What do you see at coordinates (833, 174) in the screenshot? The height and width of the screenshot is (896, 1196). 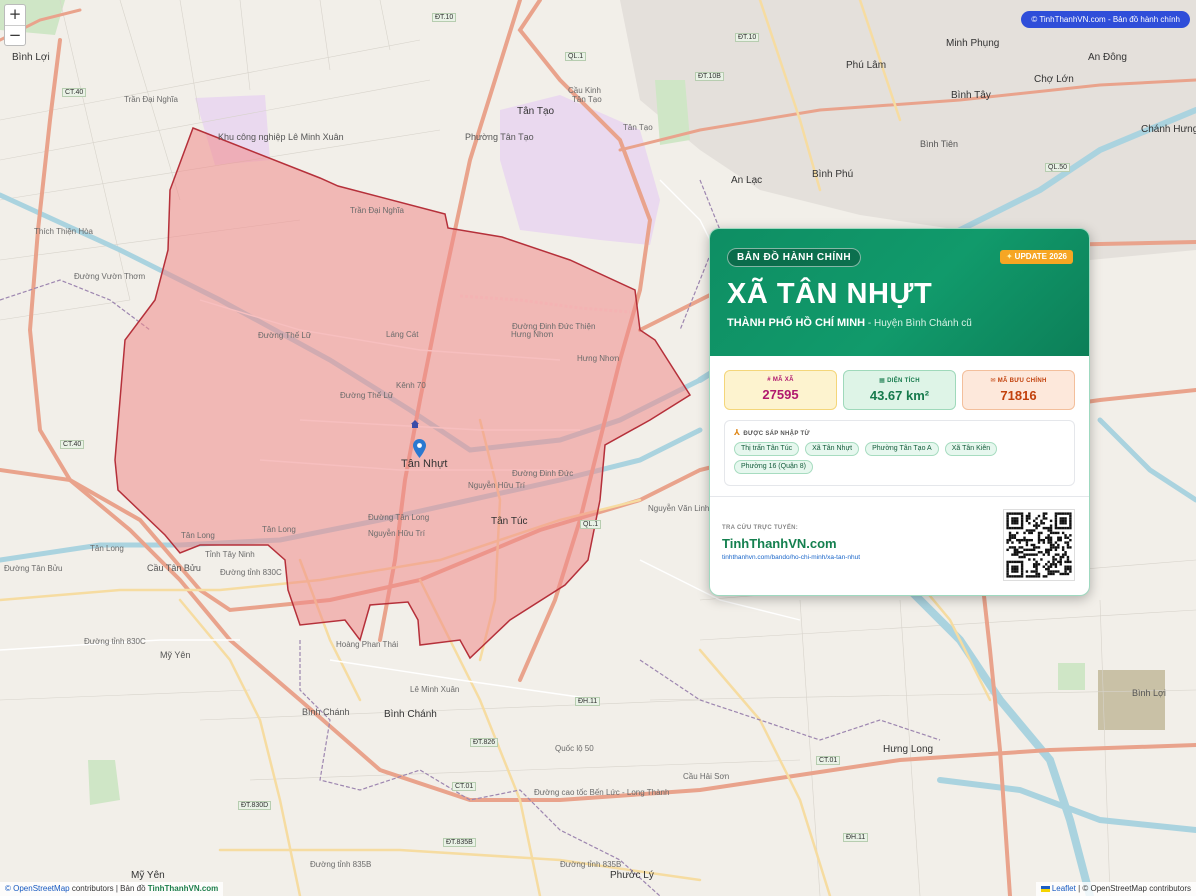 I see `map-place-label: Bình Phú` at bounding box center [833, 174].